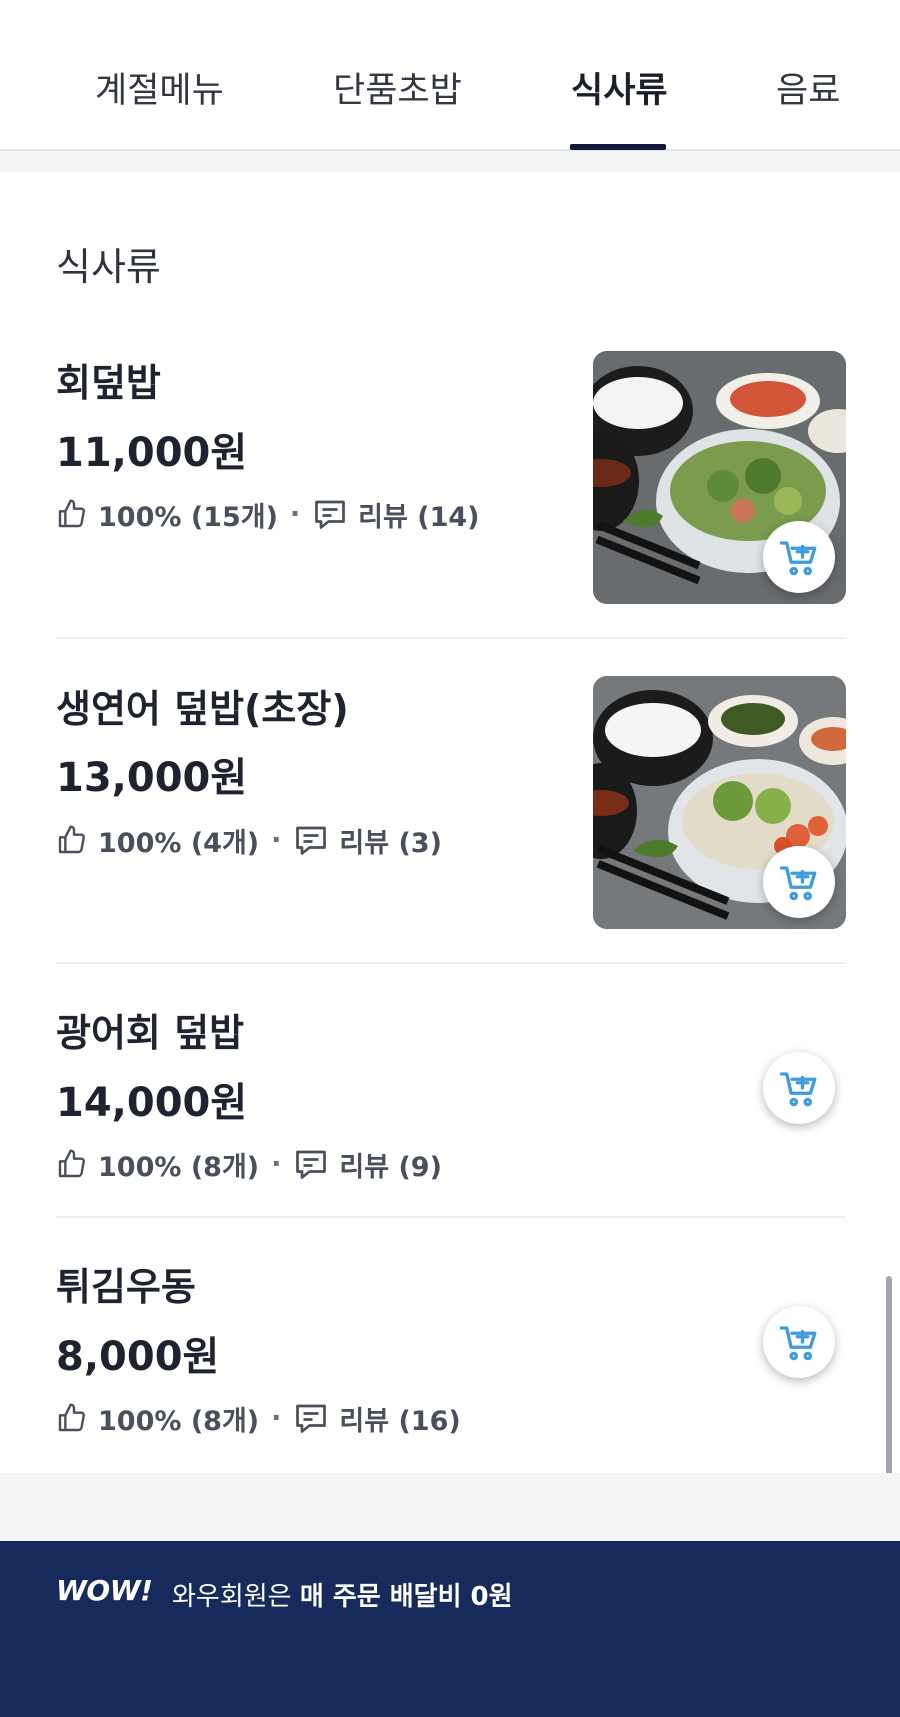 The width and height of the screenshot is (900, 1717). I want to click on tab-drinks: 음료, so click(808, 87).